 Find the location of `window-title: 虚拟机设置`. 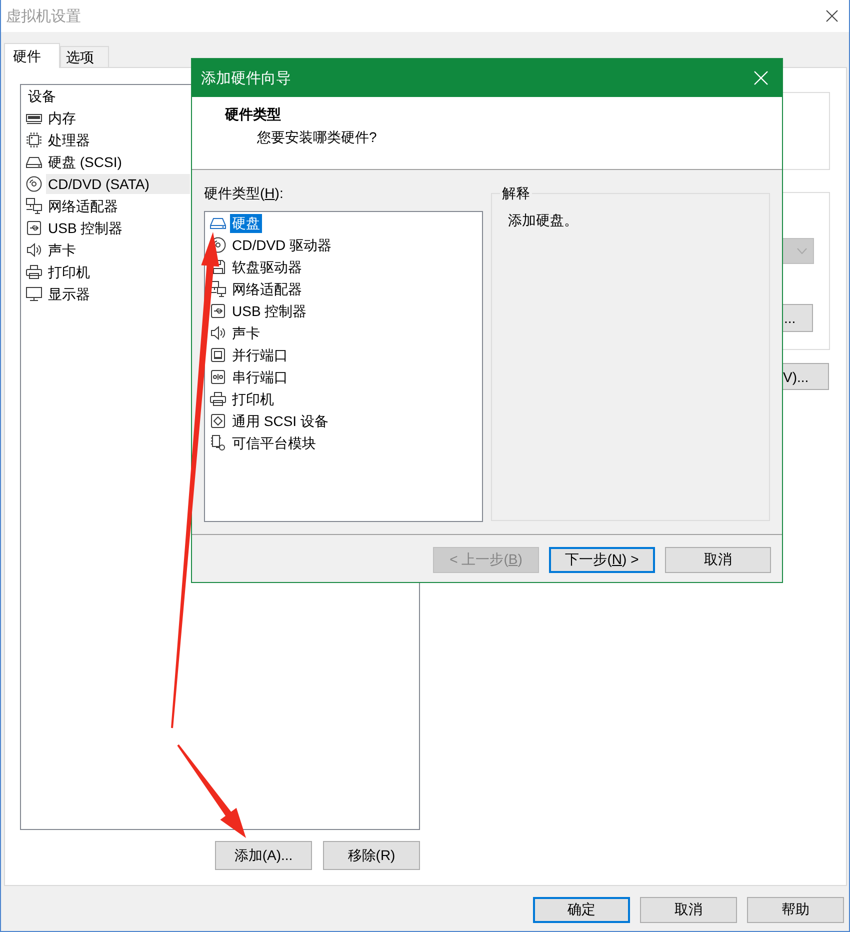

window-title: 虚拟机设置 is located at coordinates (43, 16).